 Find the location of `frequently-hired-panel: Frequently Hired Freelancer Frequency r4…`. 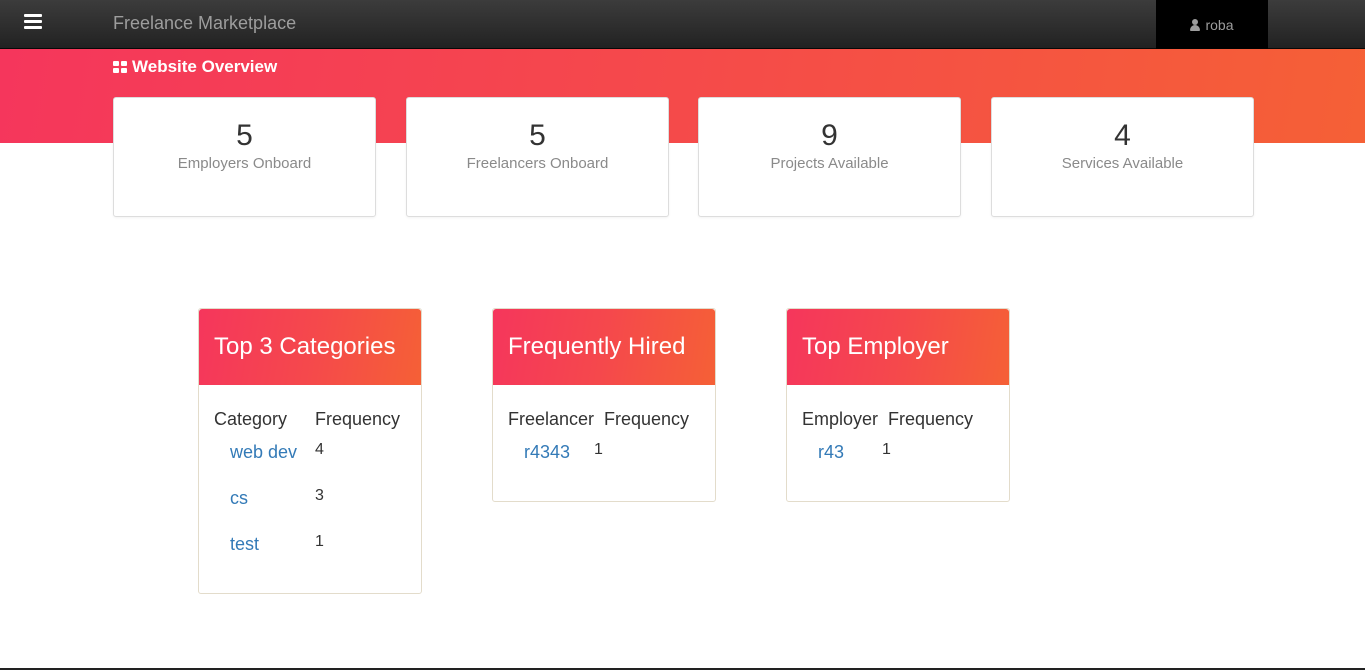

frequently-hired-panel: Frequently Hired Freelancer Frequency r4… is located at coordinates (604, 405).